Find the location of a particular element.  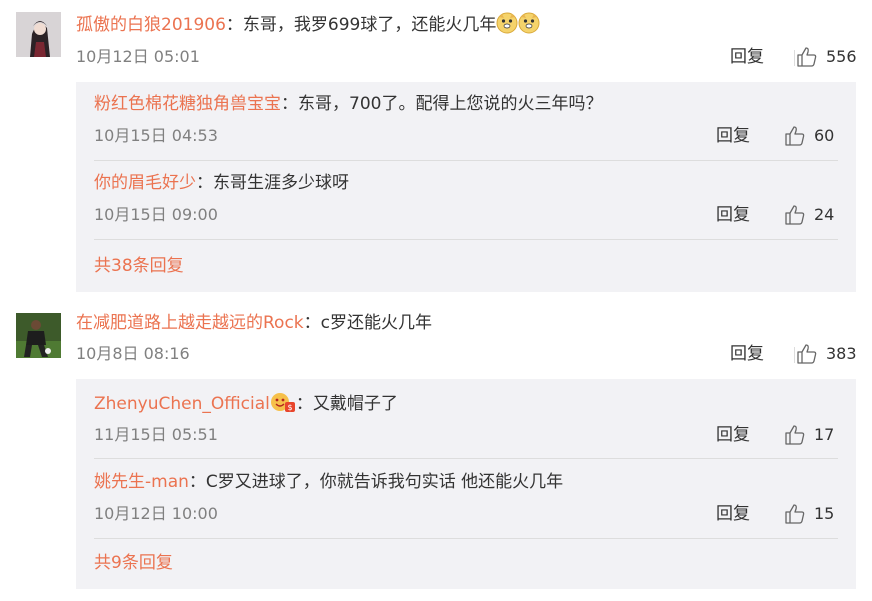

like-count: 60 is located at coordinates (824, 135).